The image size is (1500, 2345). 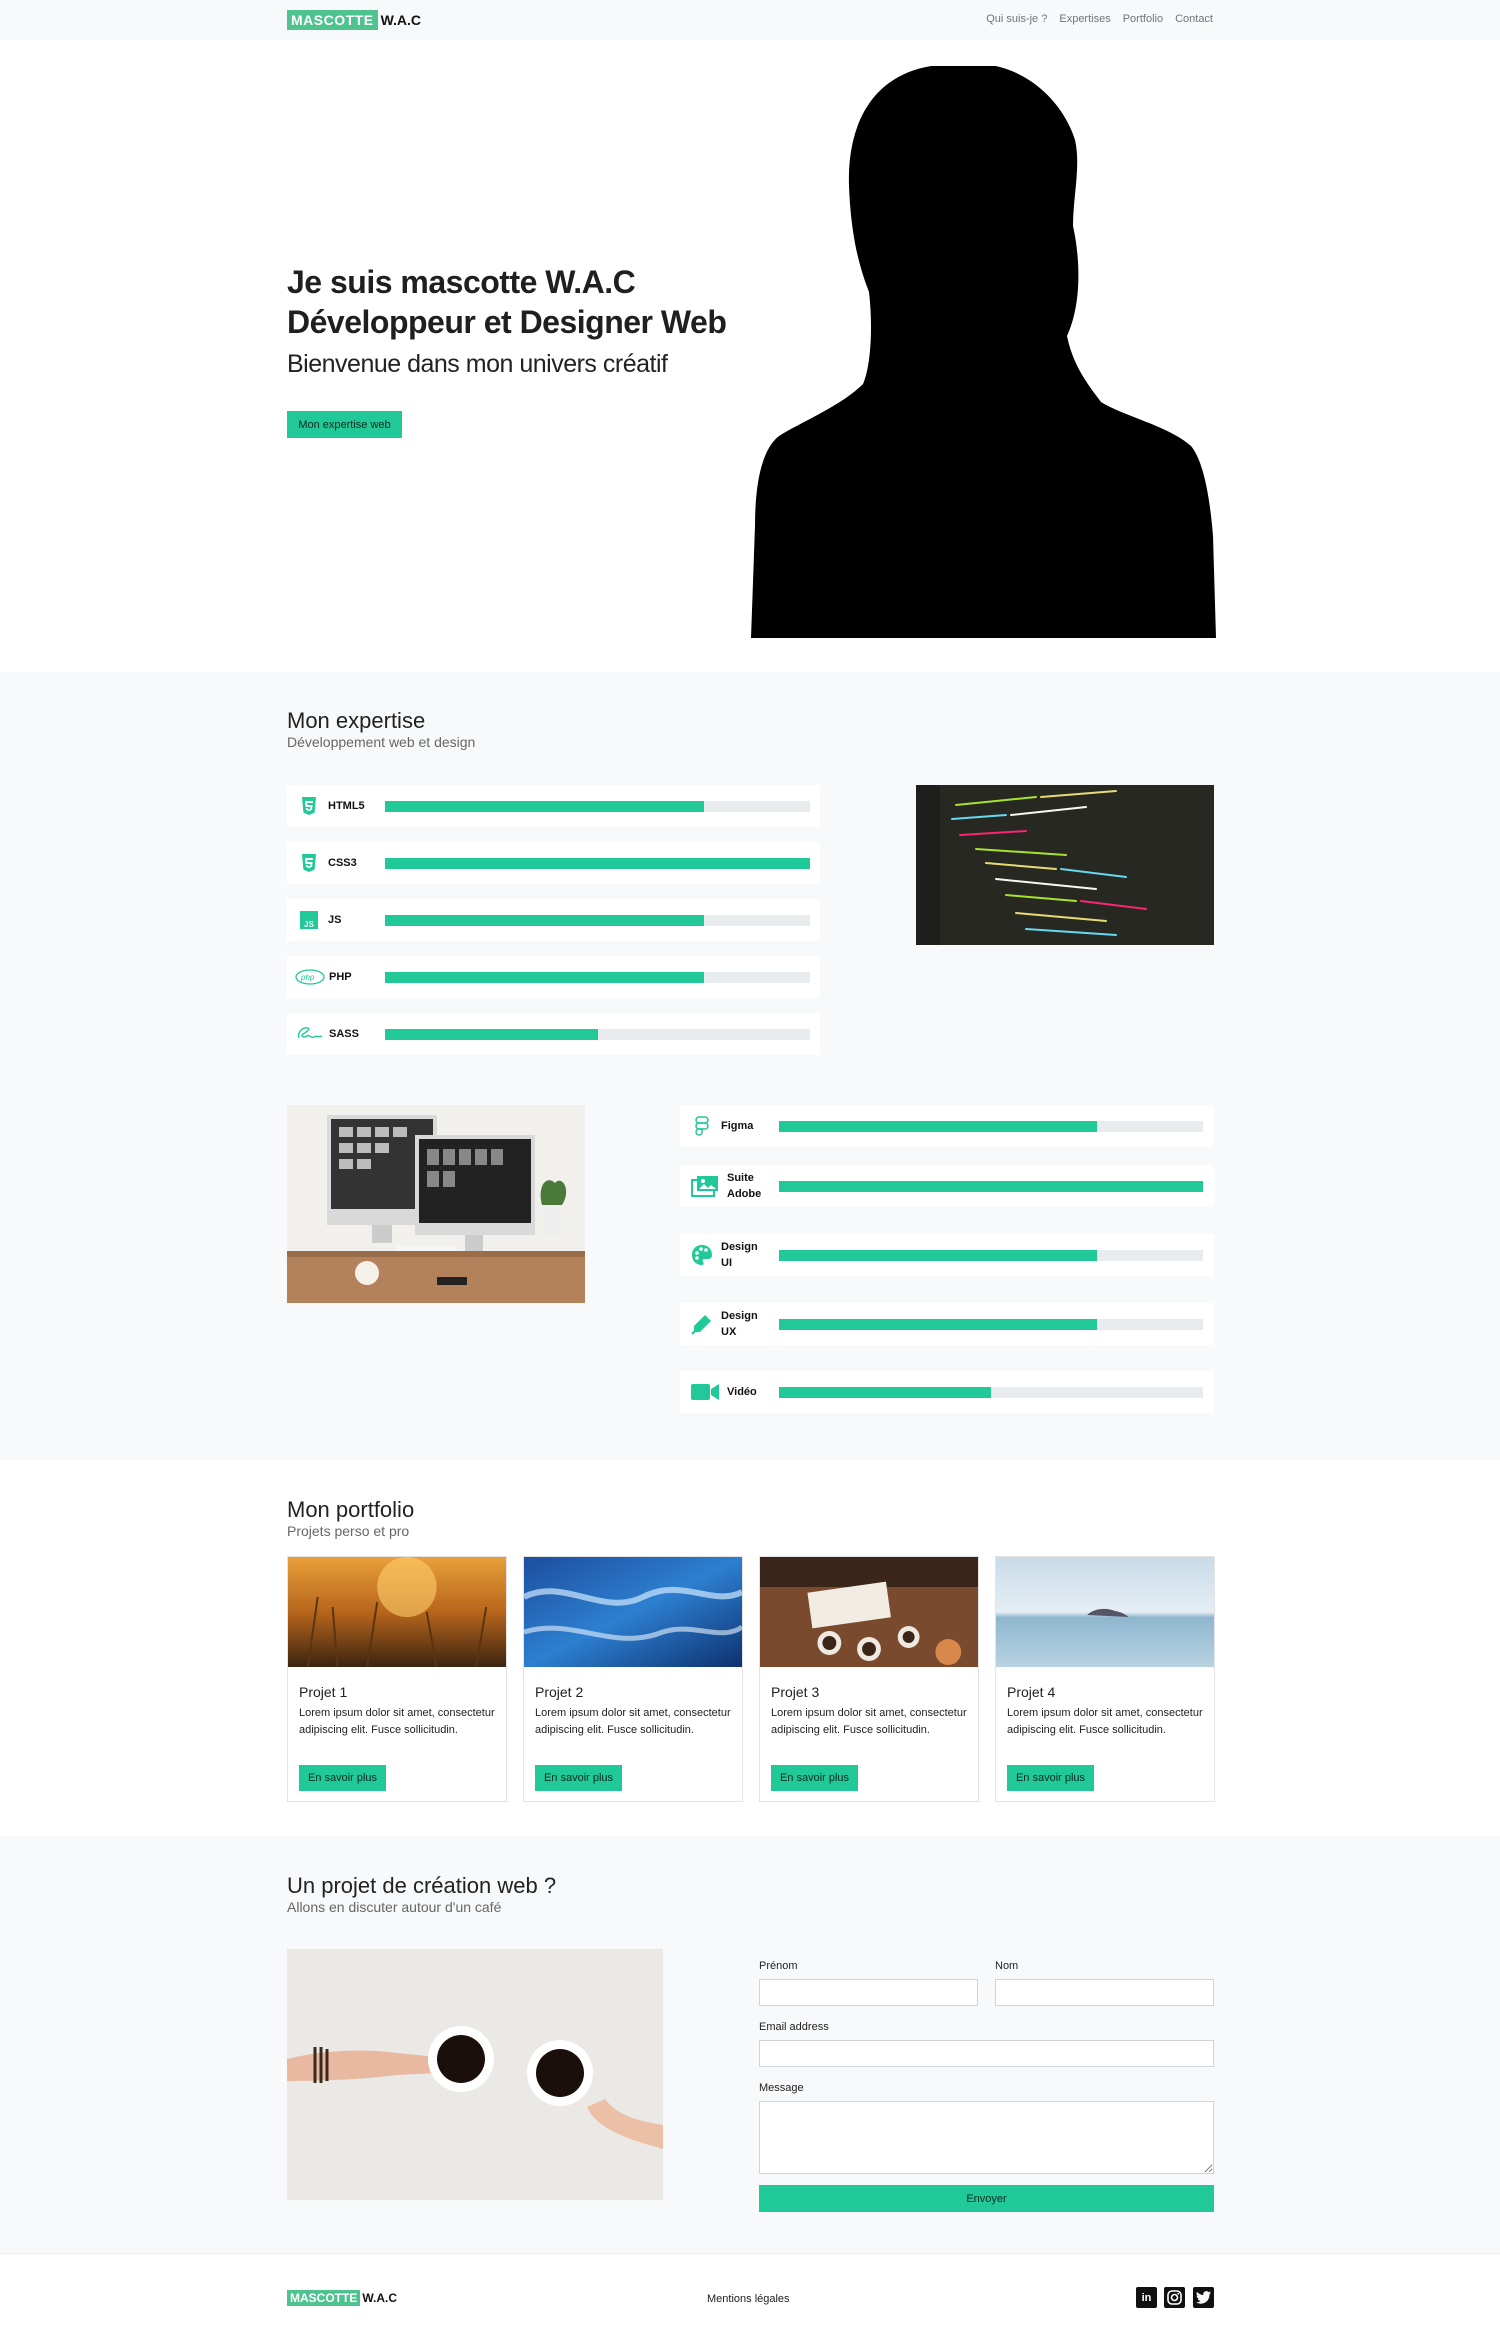 What do you see at coordinates (351, 1509) in the screenshot?
I see `portfolio-title: Mon portfolio` at bounding box center [351, 1509].